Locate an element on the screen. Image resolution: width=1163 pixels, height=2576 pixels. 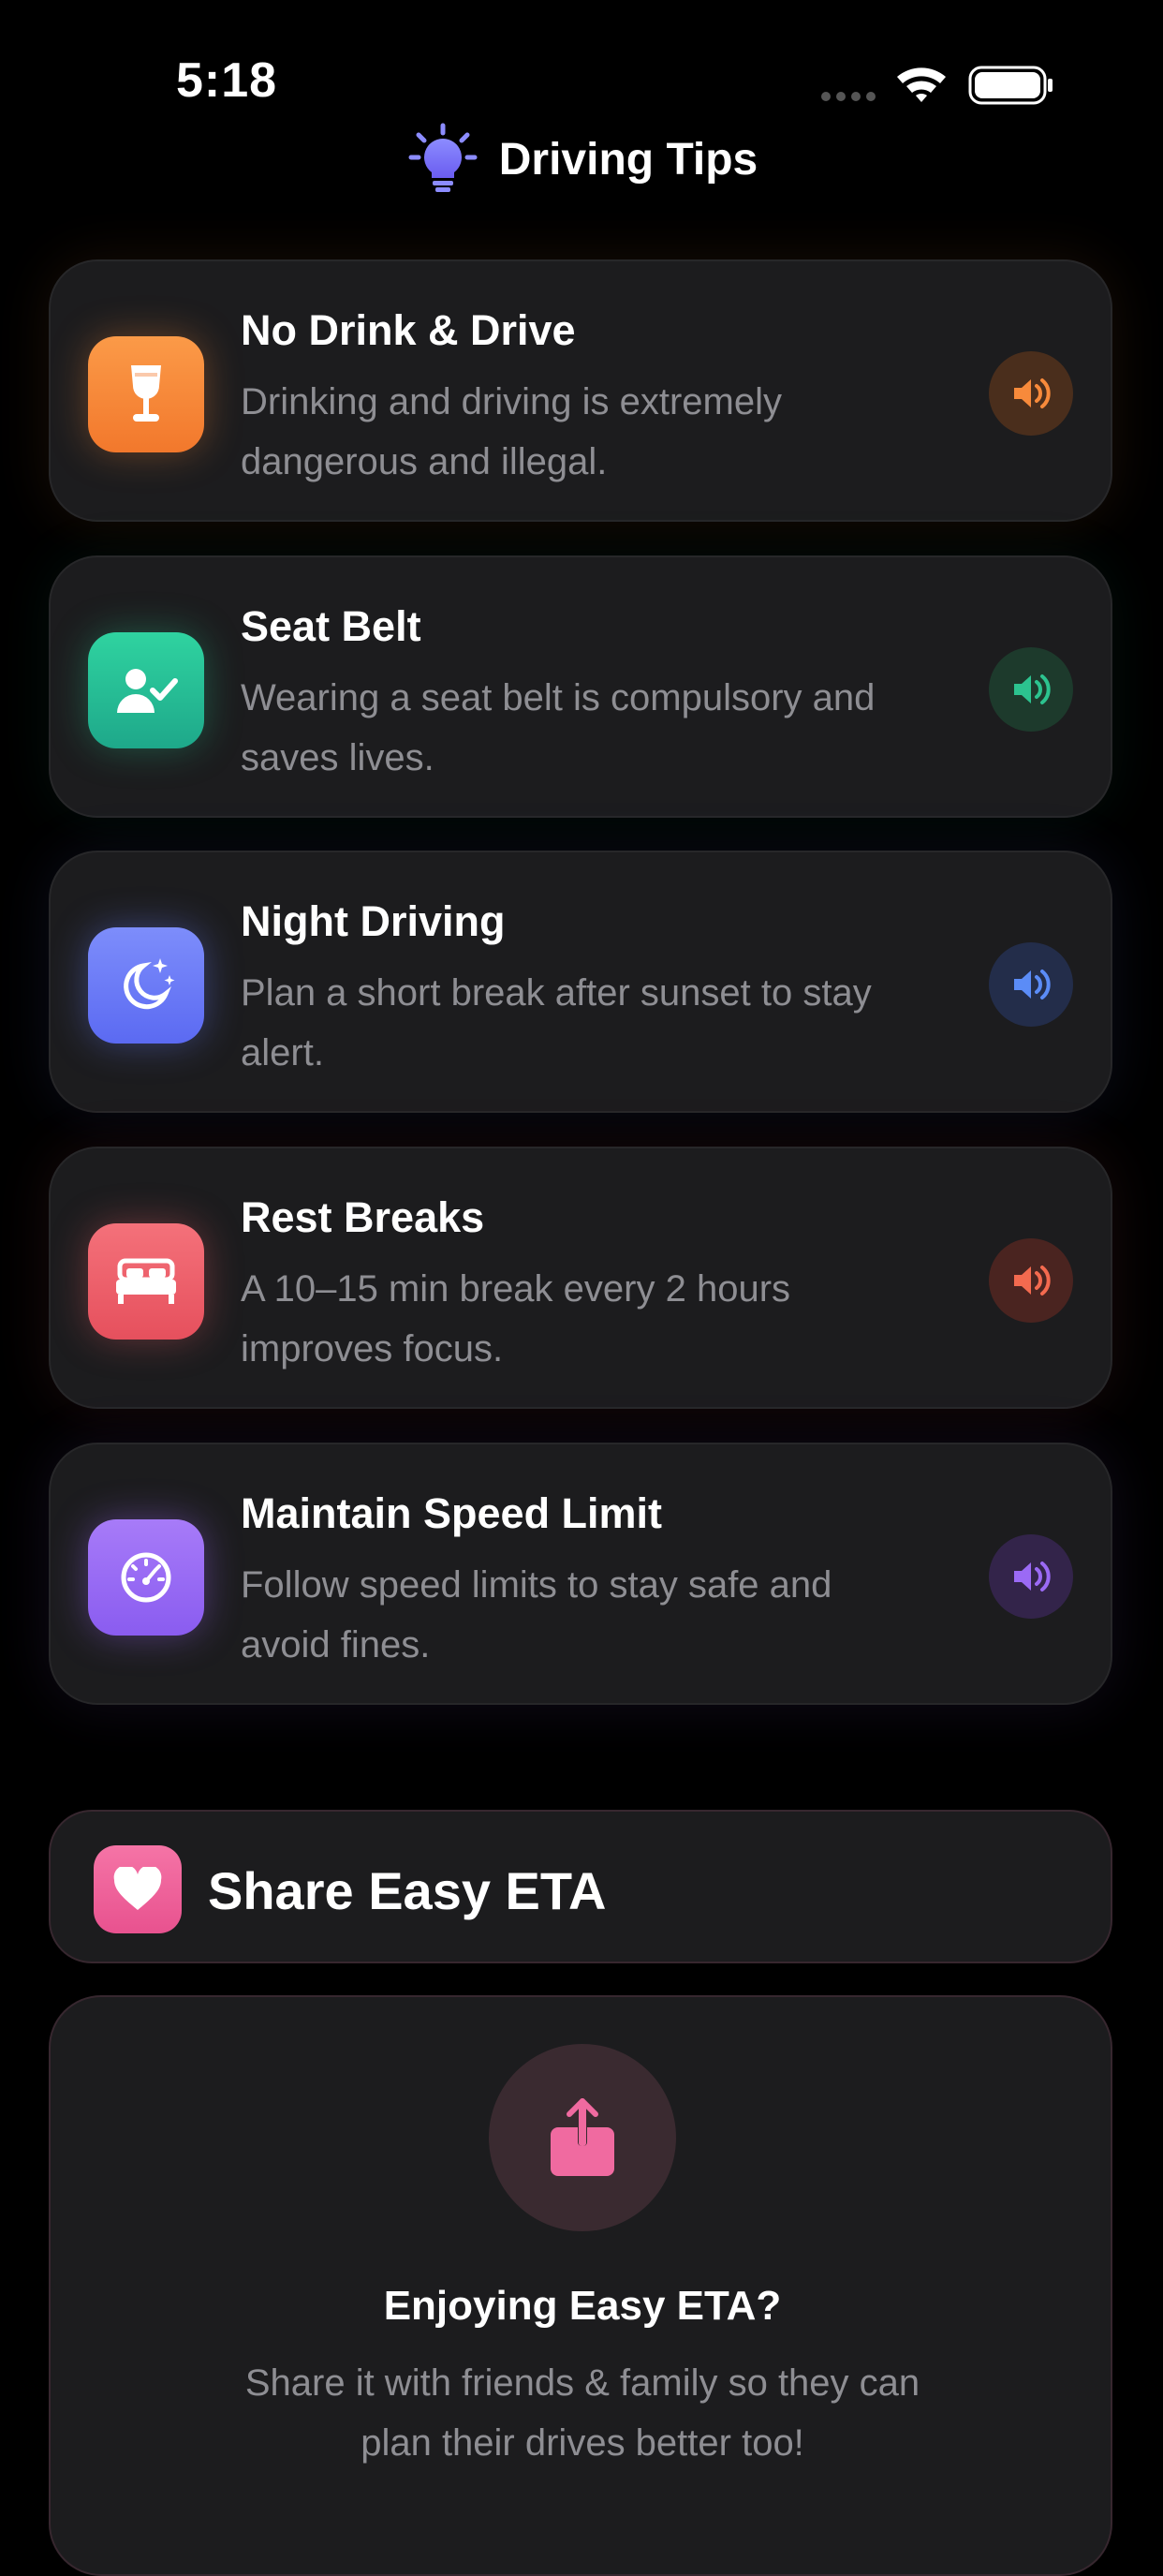
status-icons is located at coordinates (937, 85).